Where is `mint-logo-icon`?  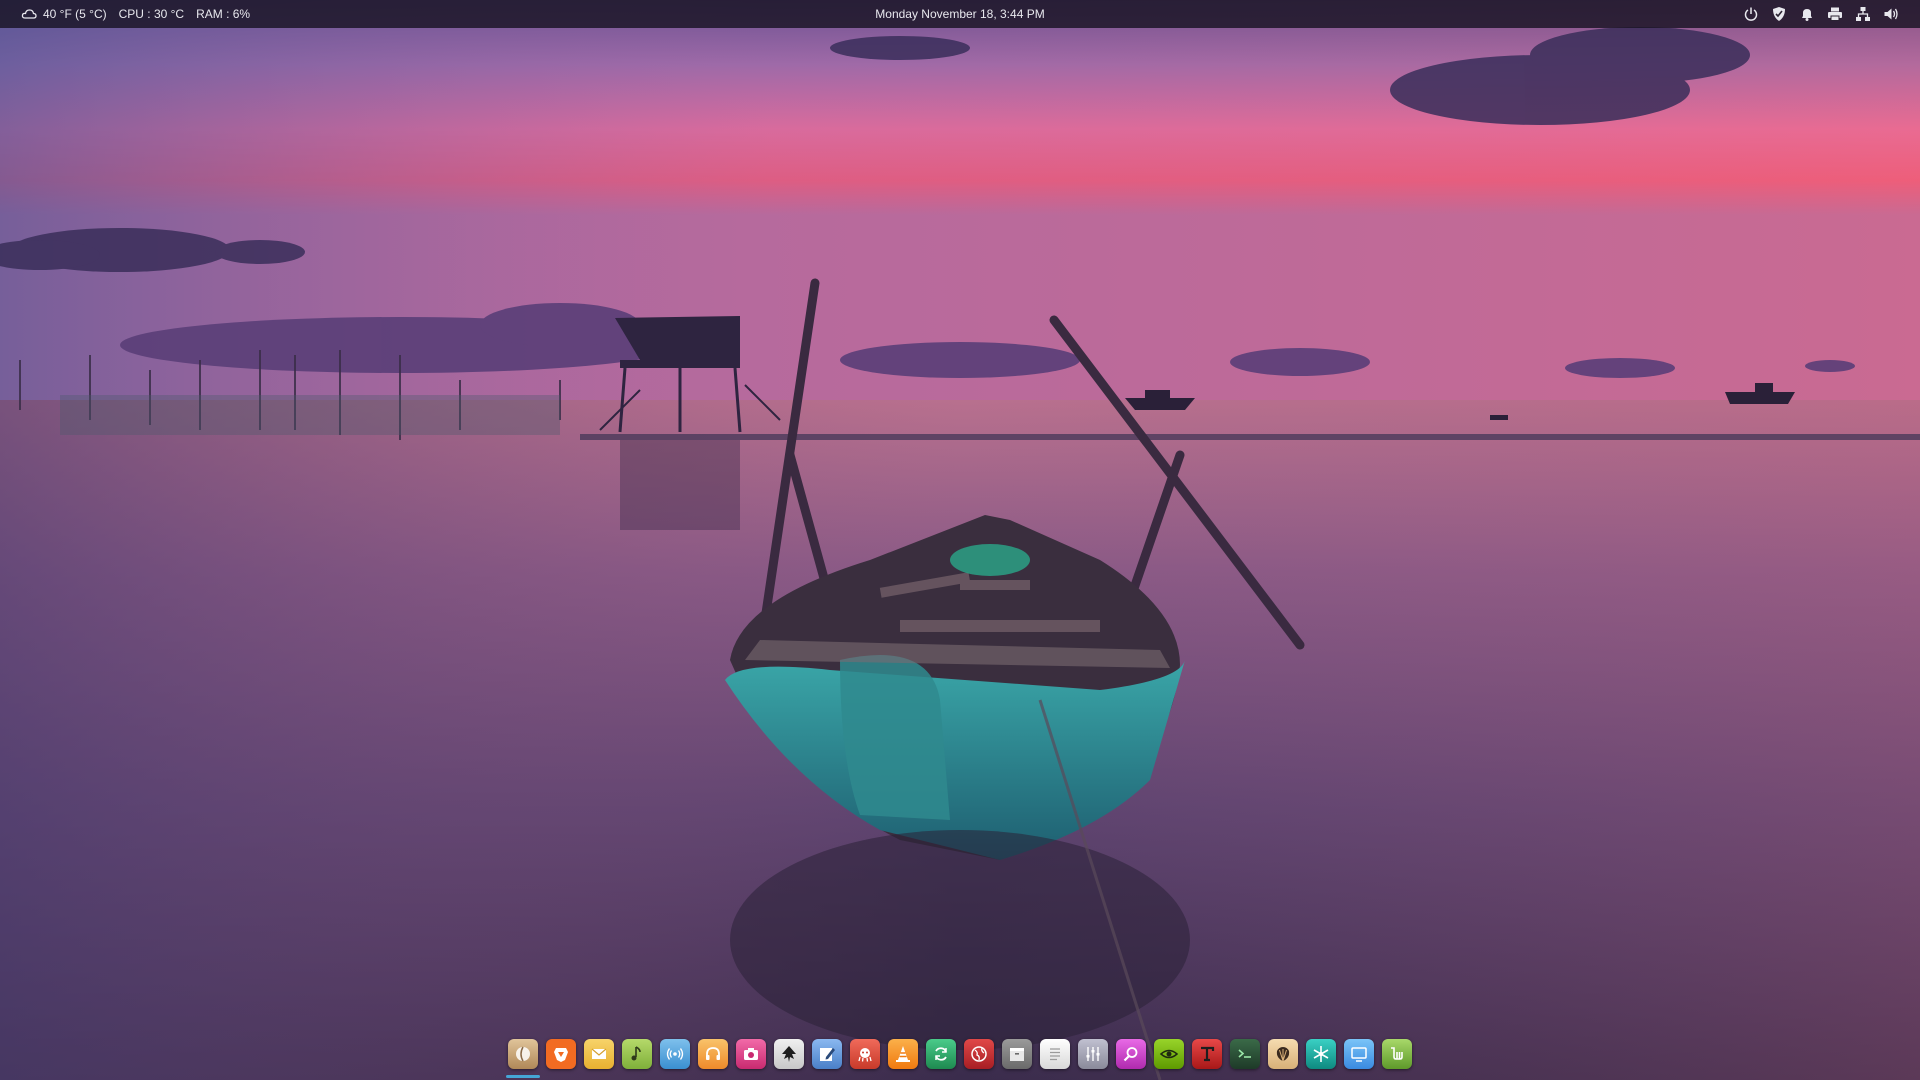 mint-logo-icon is located at coordinates (1397, 1053).